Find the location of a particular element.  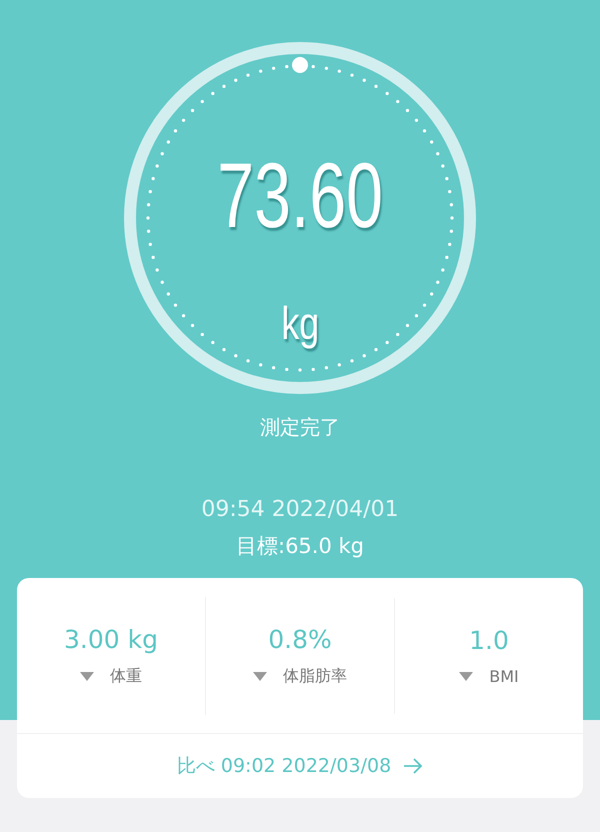

weight-value: 73.60 is located at coordinates (300, 196).